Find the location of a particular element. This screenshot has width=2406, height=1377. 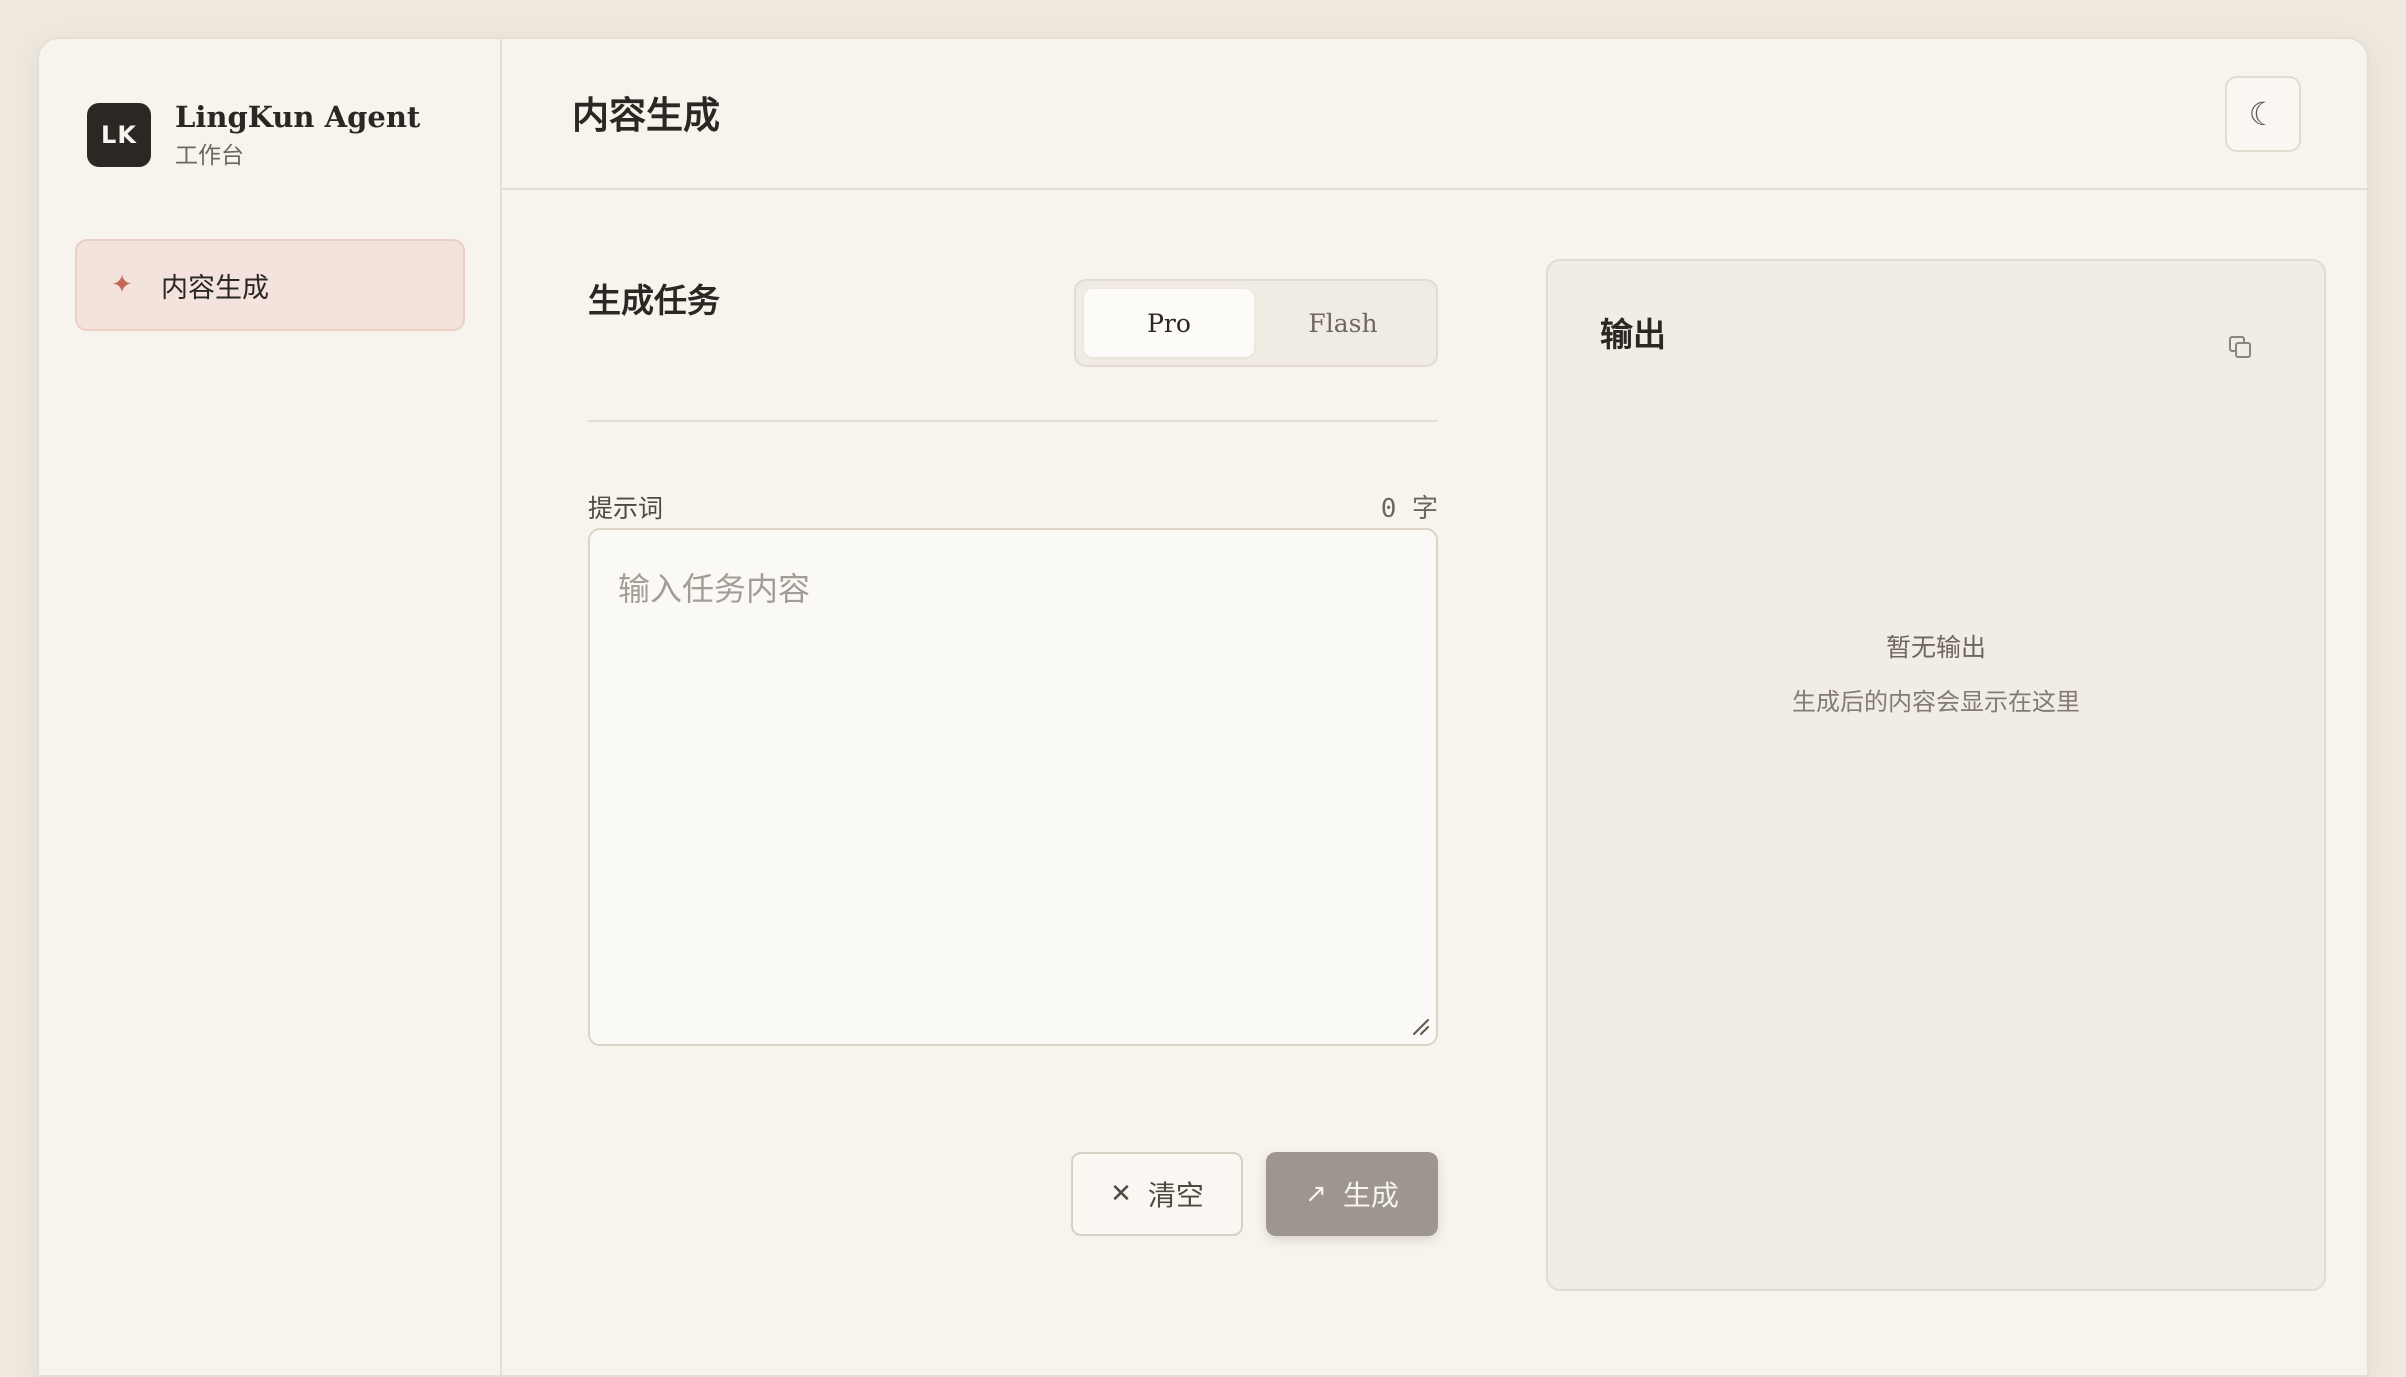

prompt-input is located at coordinates (1013, 787).